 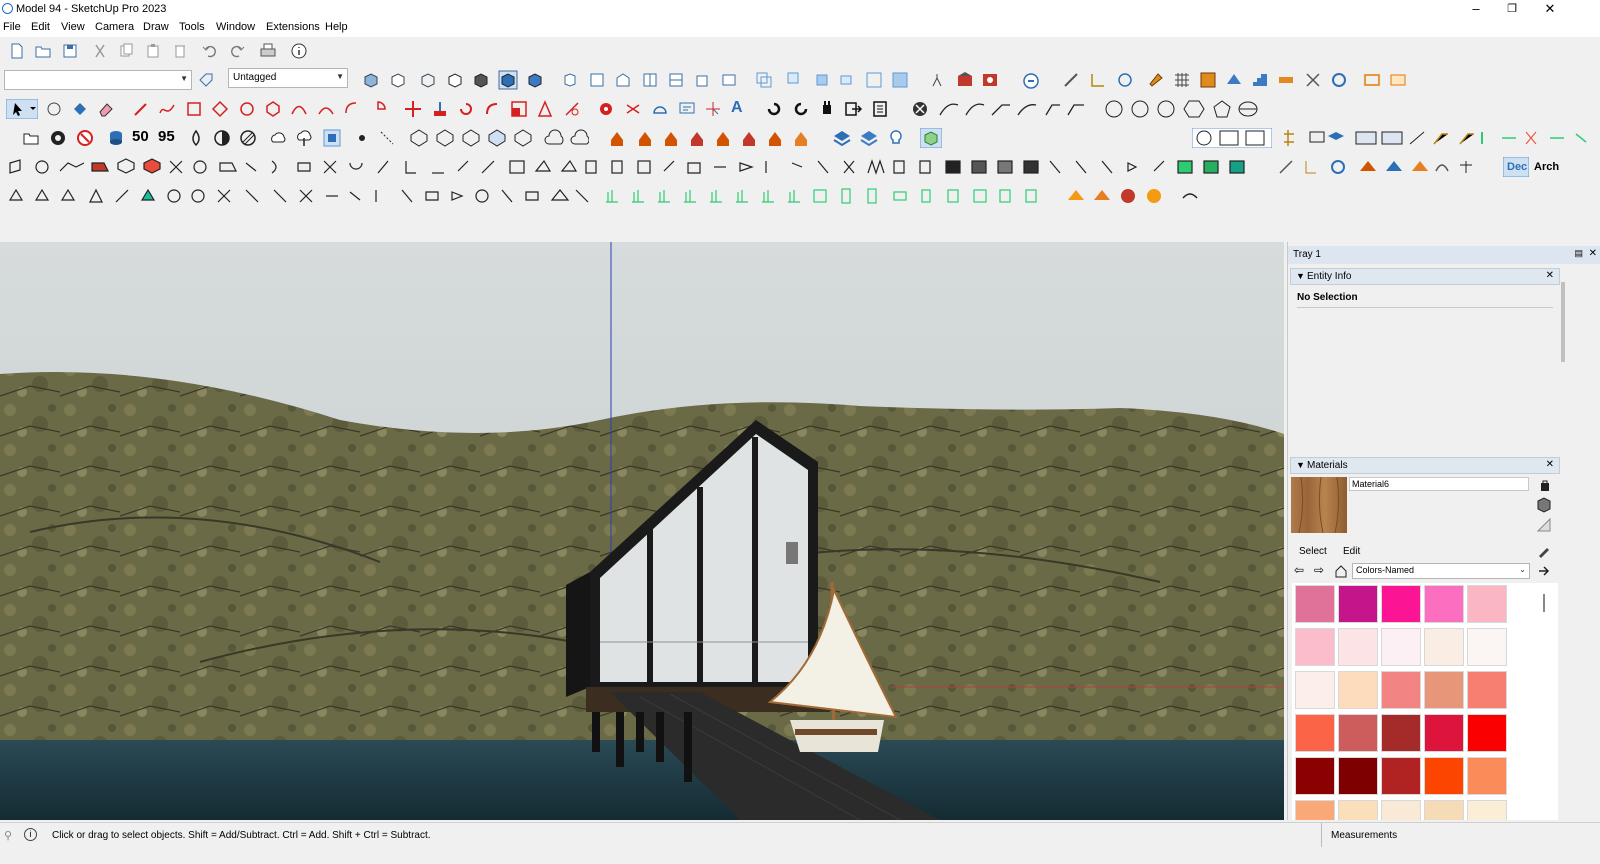 What do you see at coordinates (80, 109) in the screenshot?
I see `paint-bucket-icon` at bounding box center [80, 109].